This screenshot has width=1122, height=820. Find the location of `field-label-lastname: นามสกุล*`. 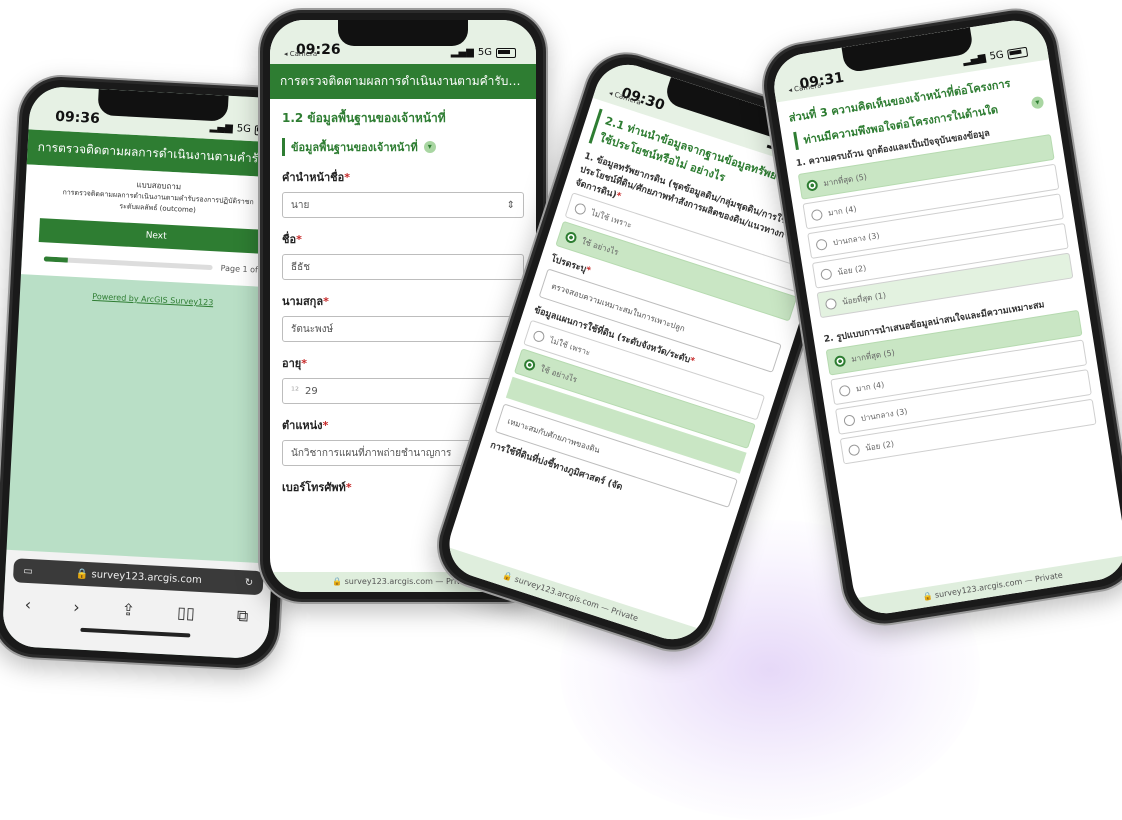

field-label-lastname: นามสกุล* is located at coordinates (305, 301).